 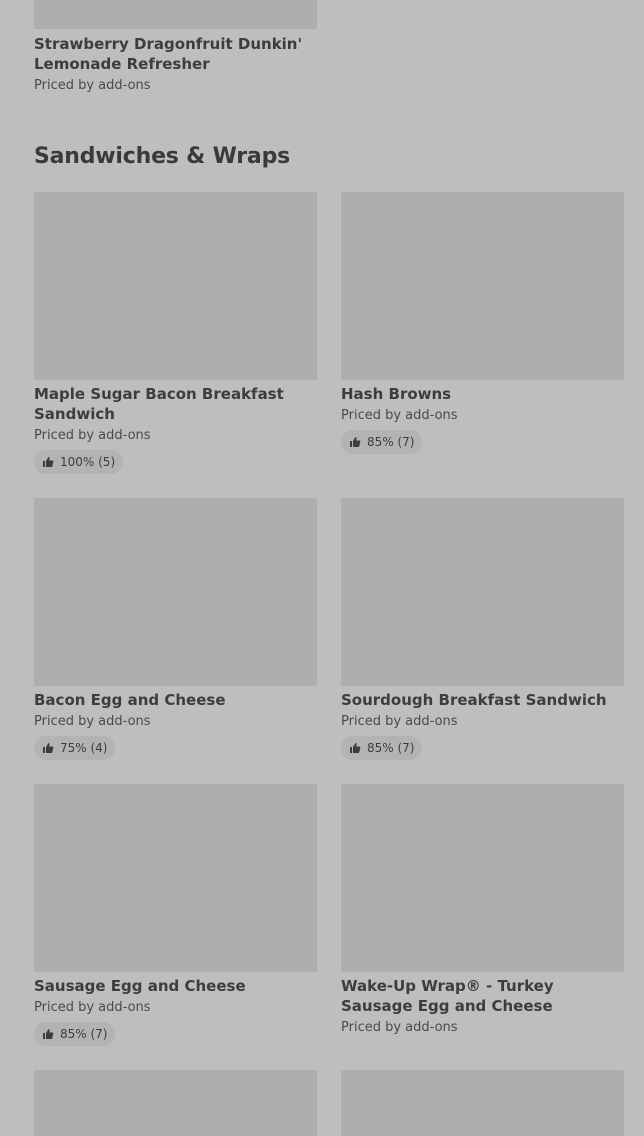 What do you see at coordinates (474, 700) in the screenshot?
I see `item-name: Sourdough Breakfast Sandwich` at bounding box center [474, 700].